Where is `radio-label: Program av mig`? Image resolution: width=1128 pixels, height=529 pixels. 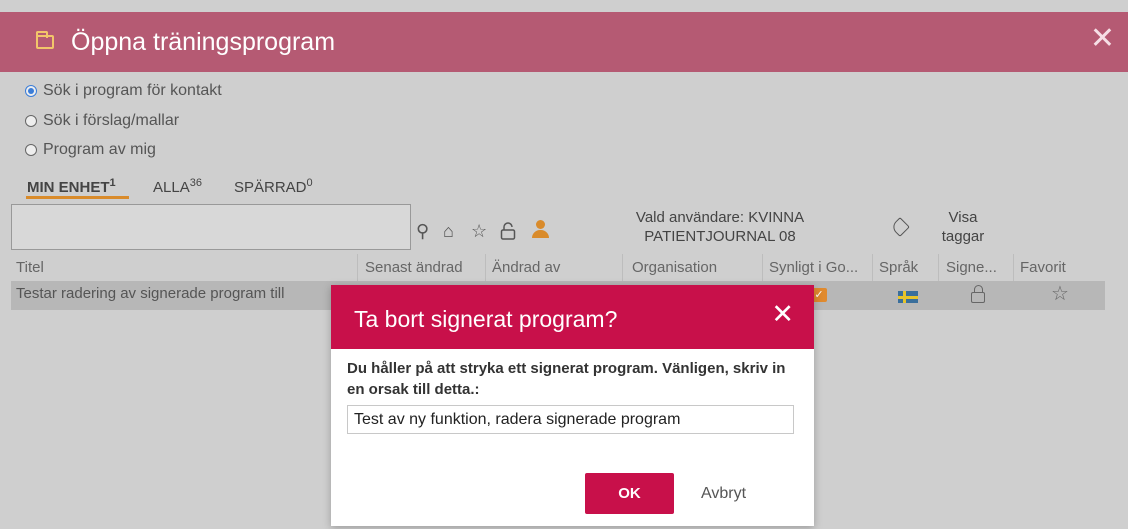
radio-label: Program av mig is located at coordinates (99, 149).